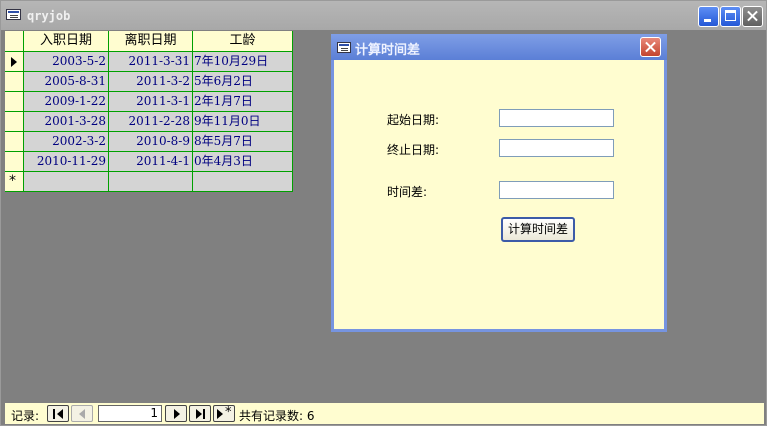  I want to click on window-title: qryjob, so click(49, 16).